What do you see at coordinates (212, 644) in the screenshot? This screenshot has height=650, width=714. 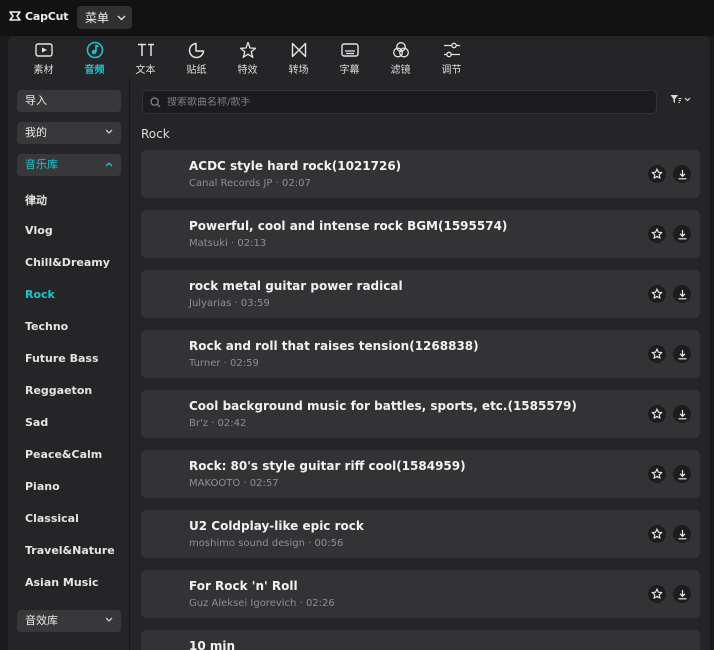 I see `track-title: 10 min` at bounding box center [212, 644].